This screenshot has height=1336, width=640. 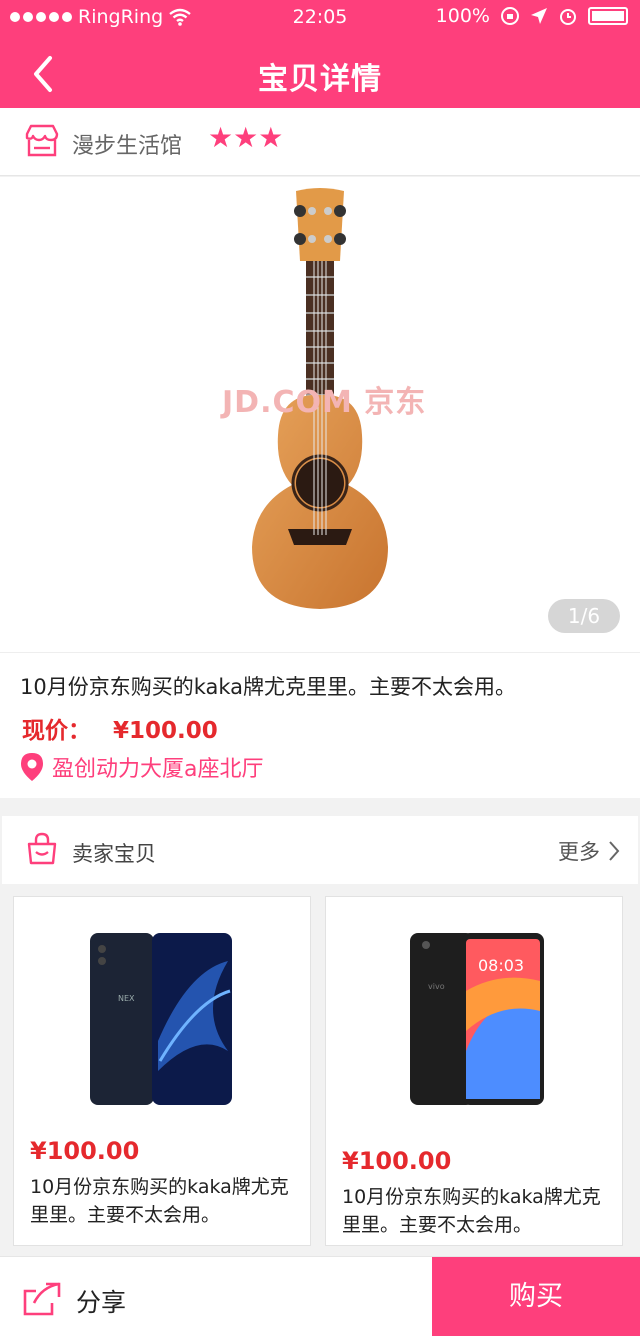 I want to click on image-pager: 1/6, so click(x=584, y=616).